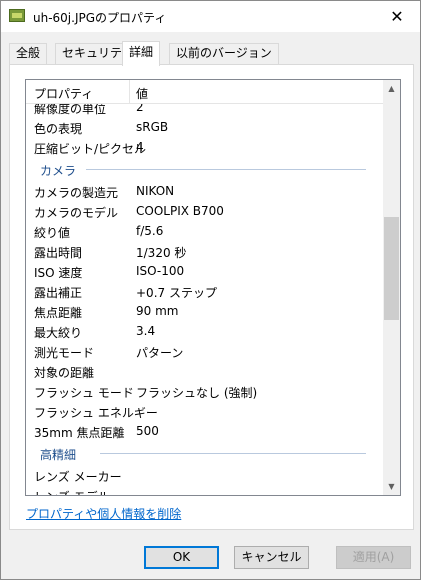 This screenshot has width=421, height=580. I want to click on property-name: 測光モード, so click(64, 353).